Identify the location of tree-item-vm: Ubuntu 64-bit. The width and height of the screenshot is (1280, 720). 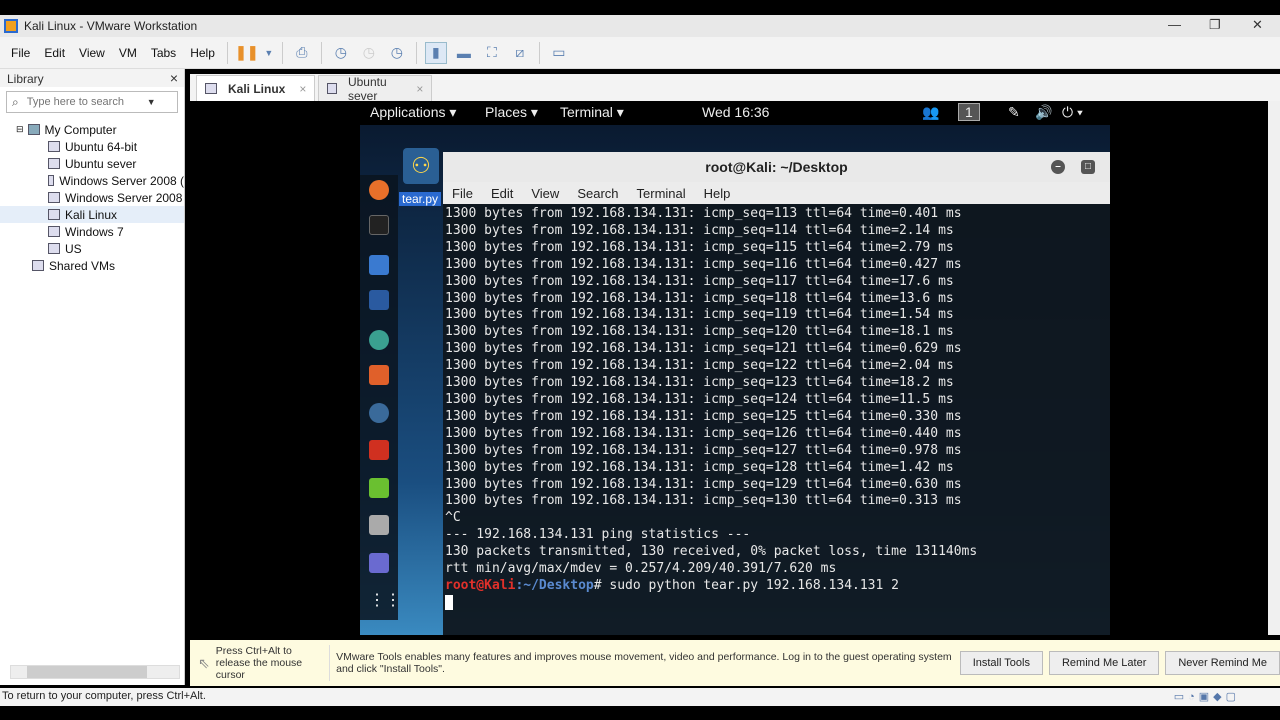
(92, 146).